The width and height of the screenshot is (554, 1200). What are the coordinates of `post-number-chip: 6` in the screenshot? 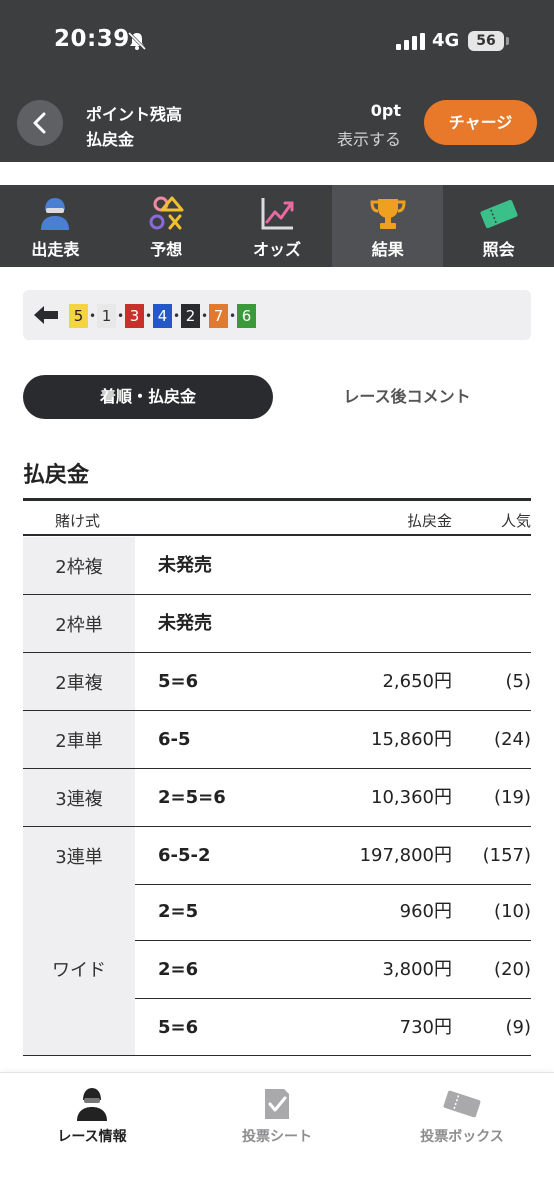 It's located at (246, 316).